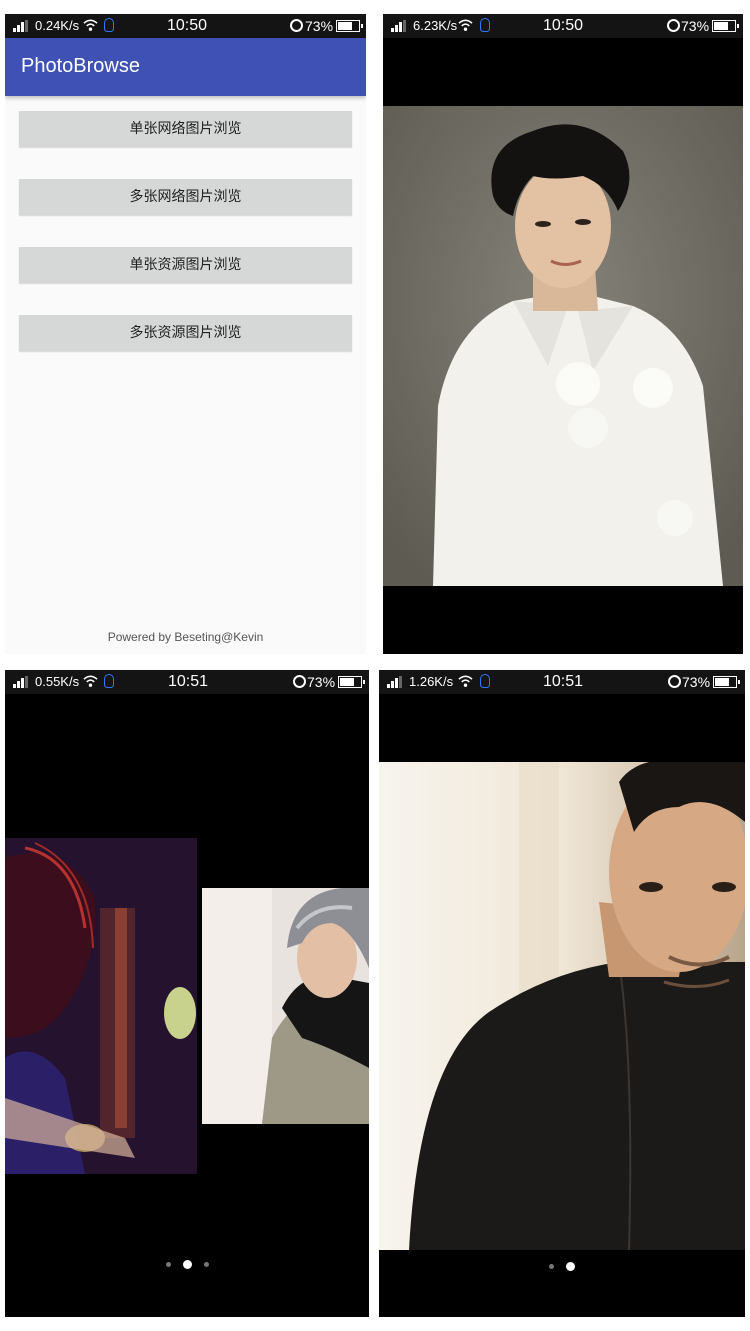 The height and width of the screenshot is (1331, 750). Describe the element at coordinates (185, 637) in the screenshot. I see `footer-credit: Powered by Beseting@Kevin` at that location.